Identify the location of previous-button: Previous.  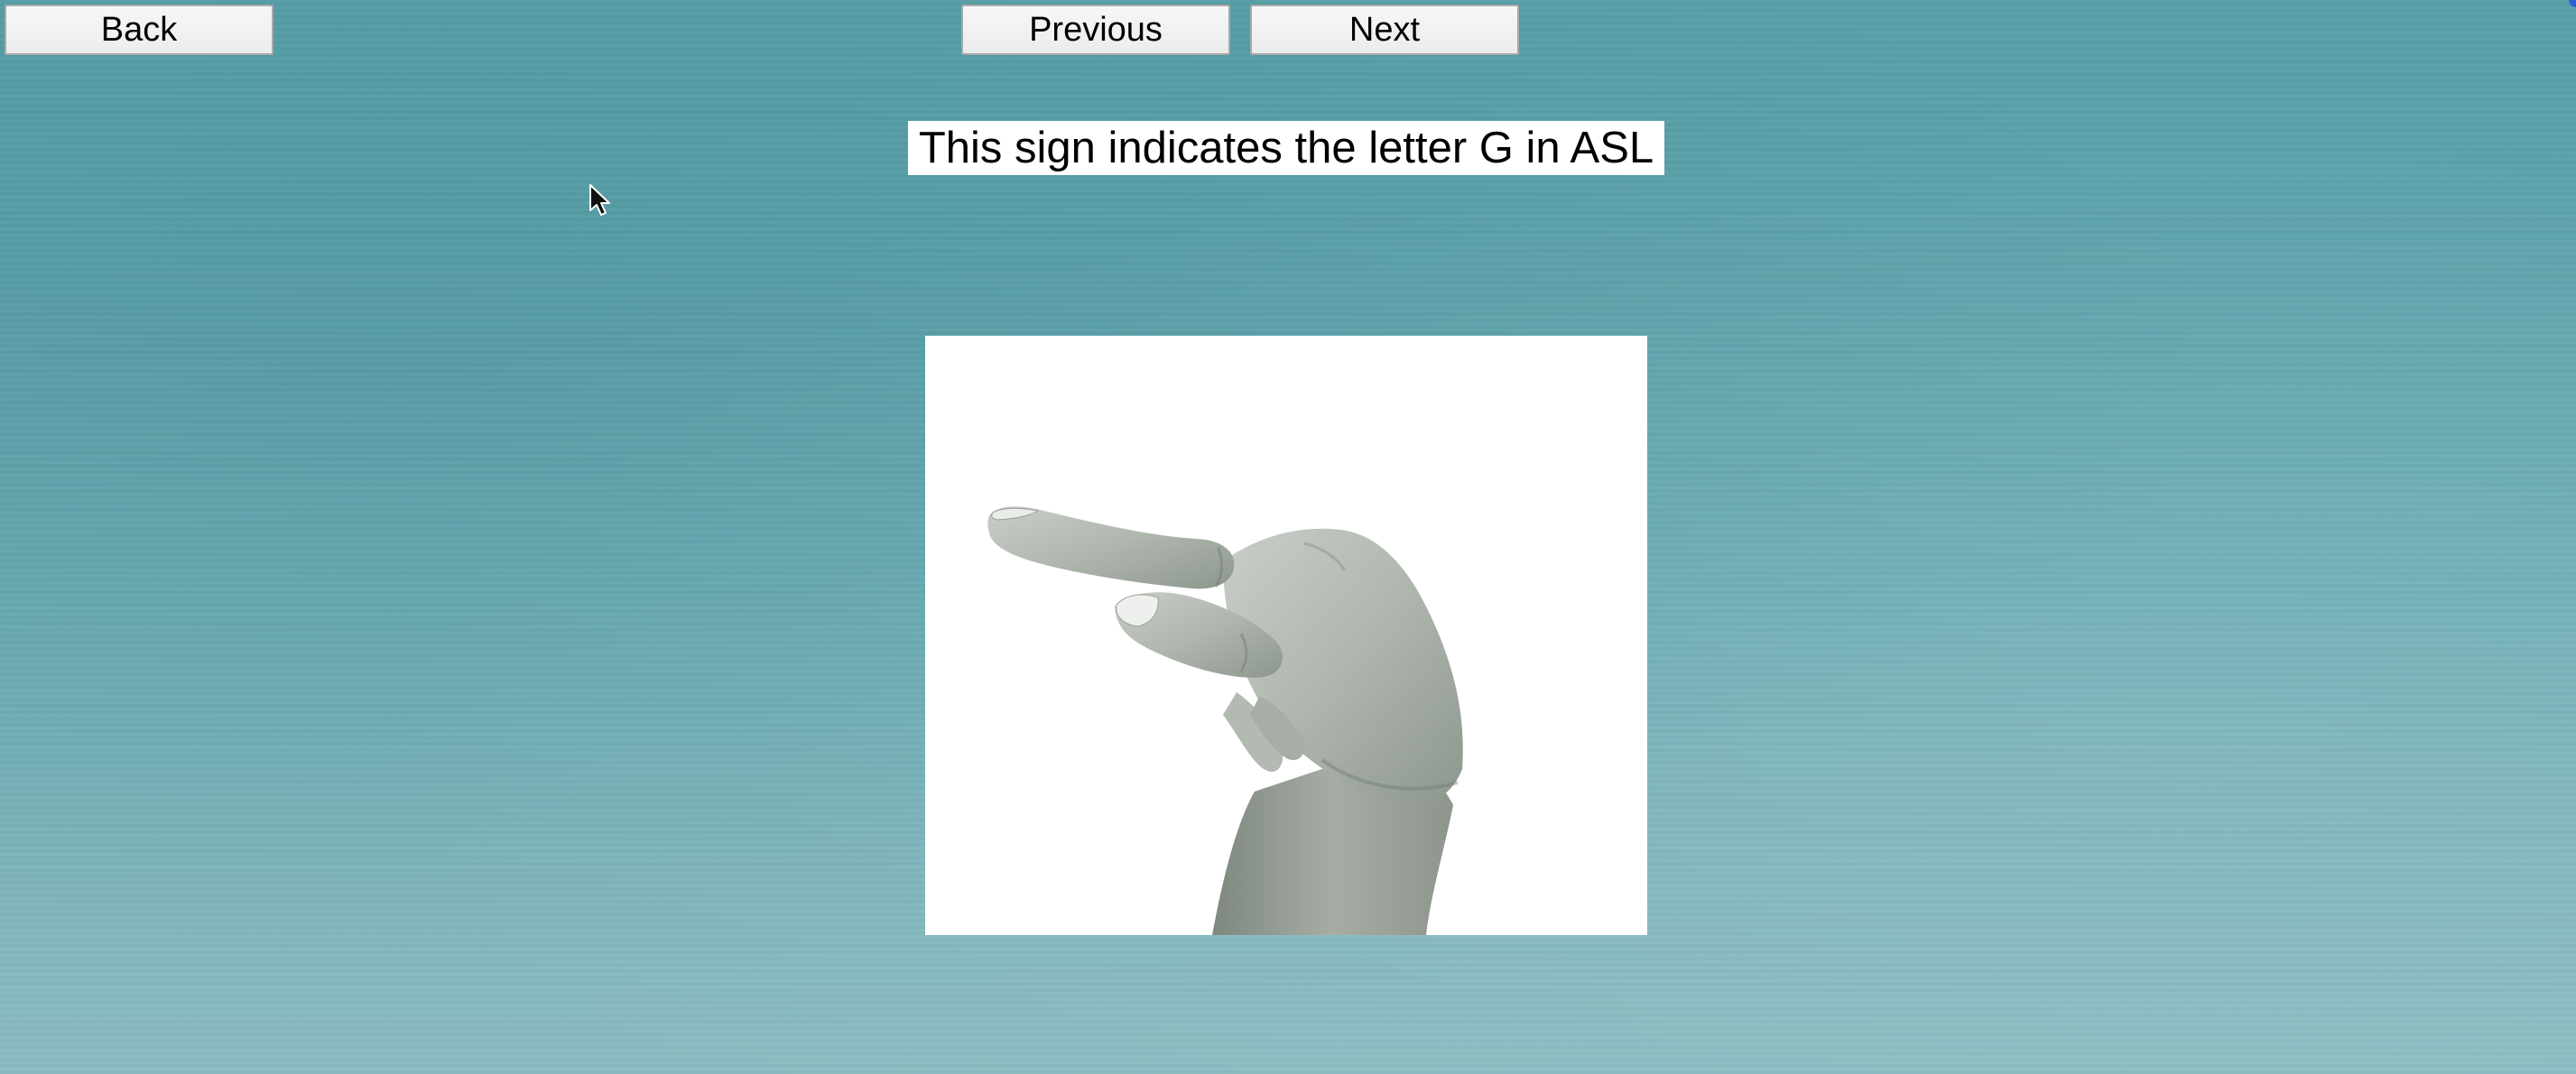
(1095, 30).